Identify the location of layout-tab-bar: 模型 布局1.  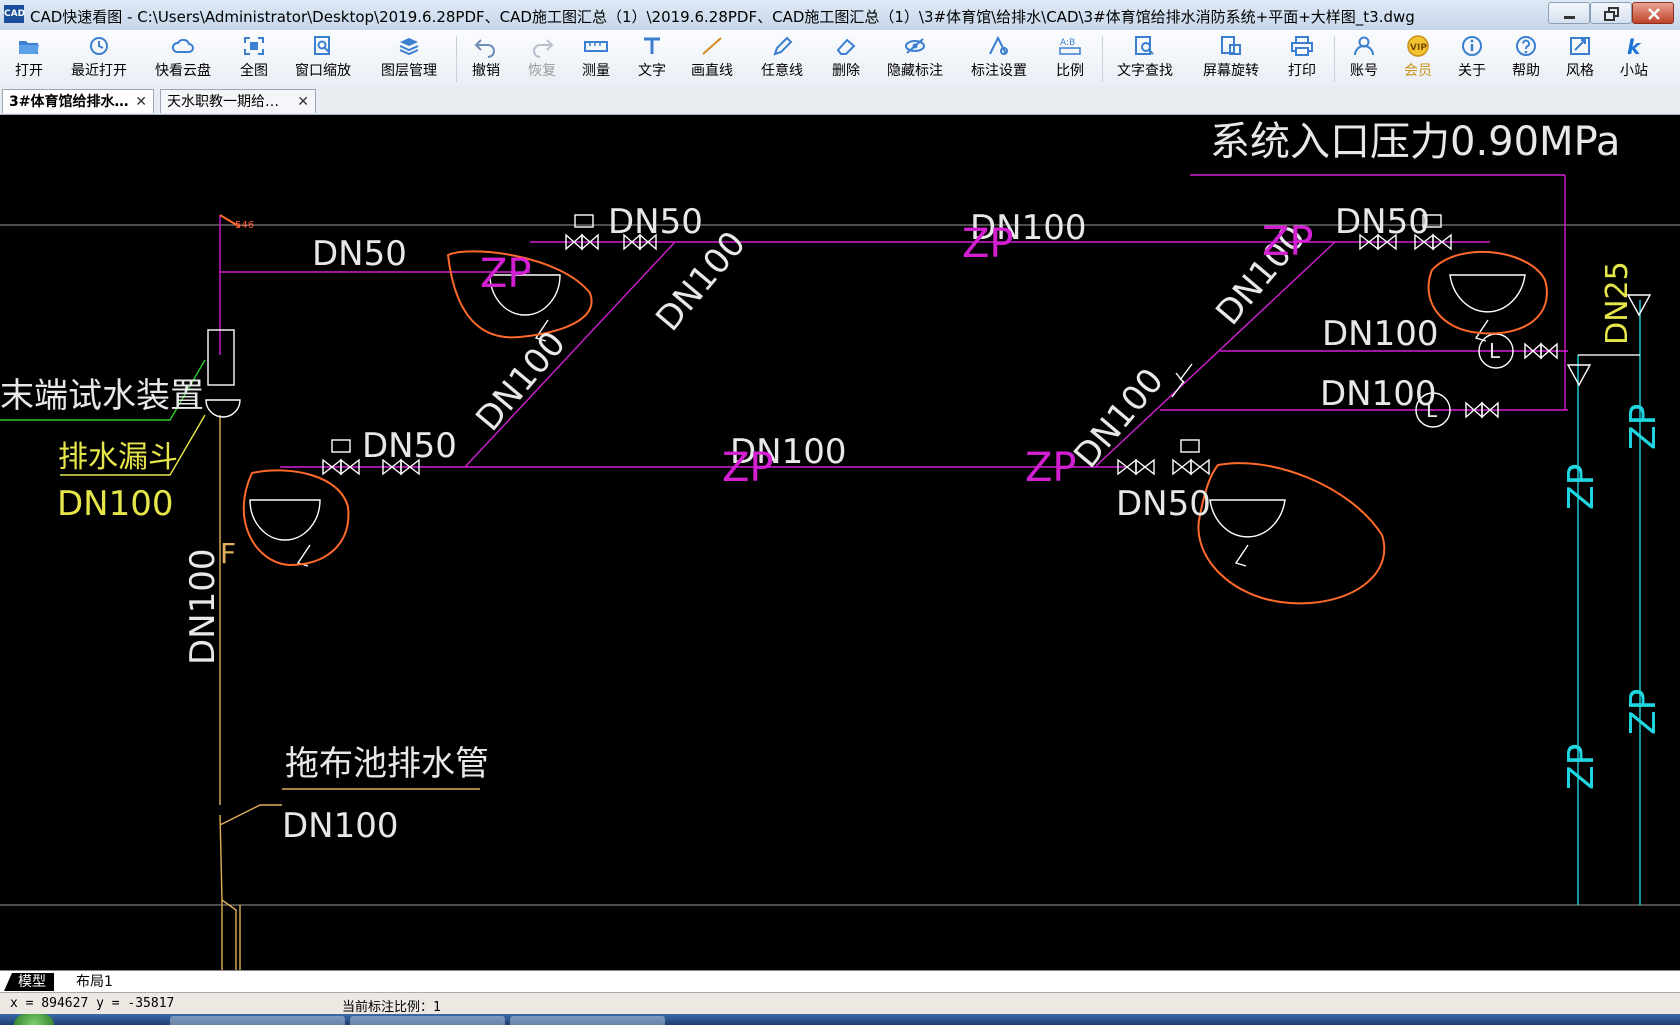
(840, 981).